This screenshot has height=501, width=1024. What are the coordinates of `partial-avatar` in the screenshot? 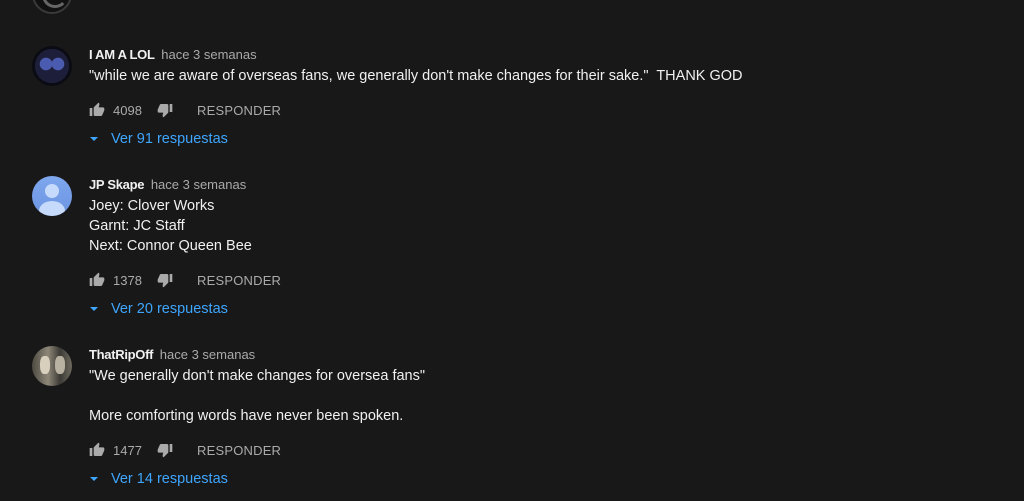 It's located at (52, 7).